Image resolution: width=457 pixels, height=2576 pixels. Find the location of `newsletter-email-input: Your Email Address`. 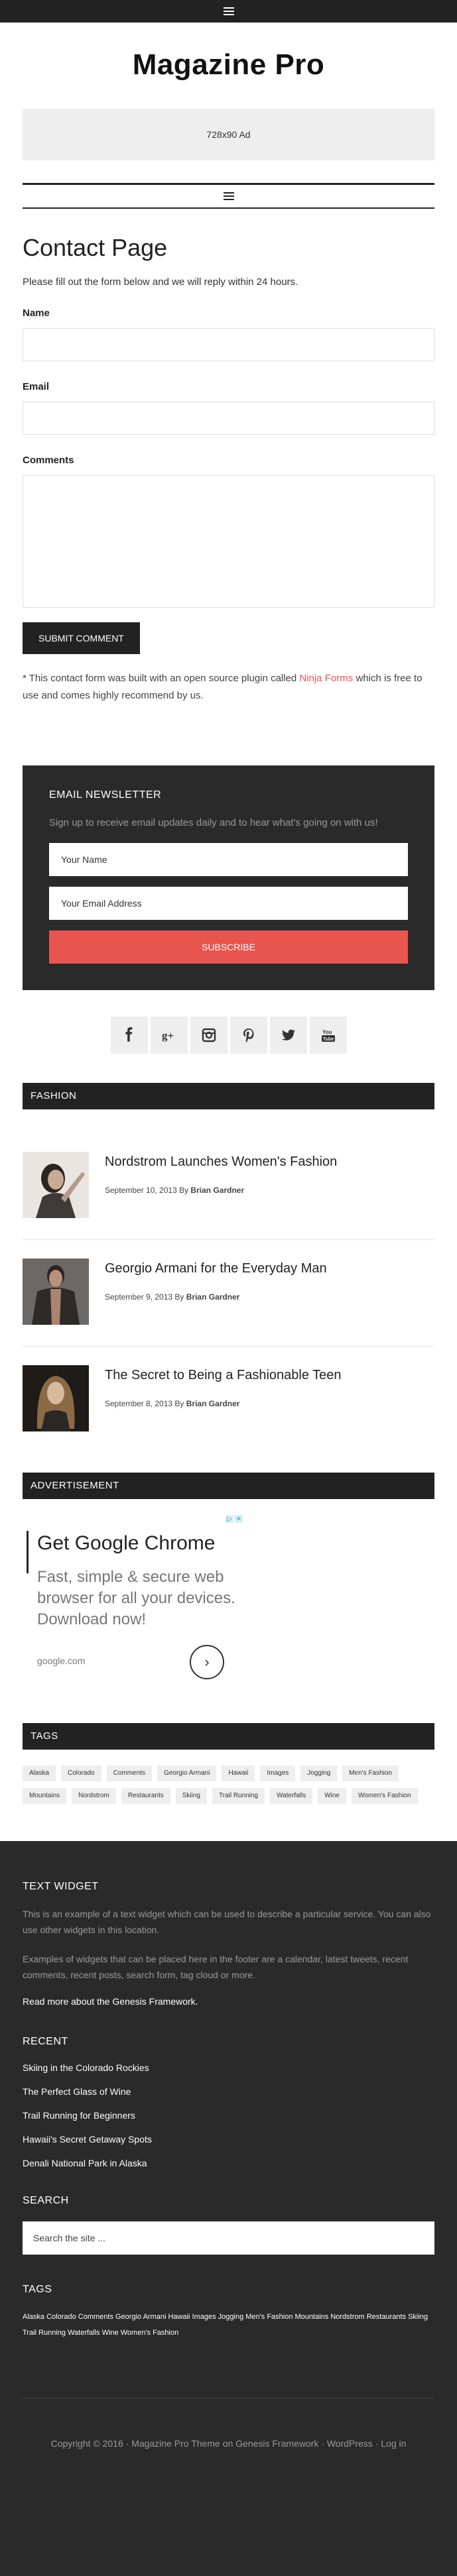

newsletter-email-input: Your Email Address is located at coordinates (228, 903).